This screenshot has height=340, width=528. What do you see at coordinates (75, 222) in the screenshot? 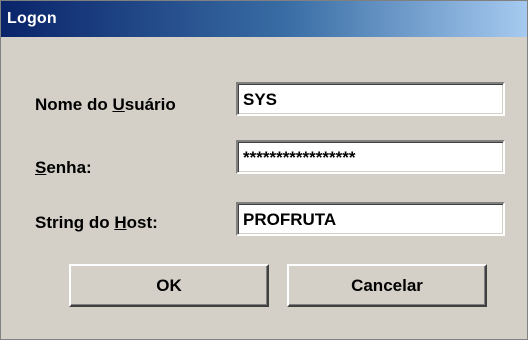
I see `host-label-pre: String do` at bounding box center [75, 222].